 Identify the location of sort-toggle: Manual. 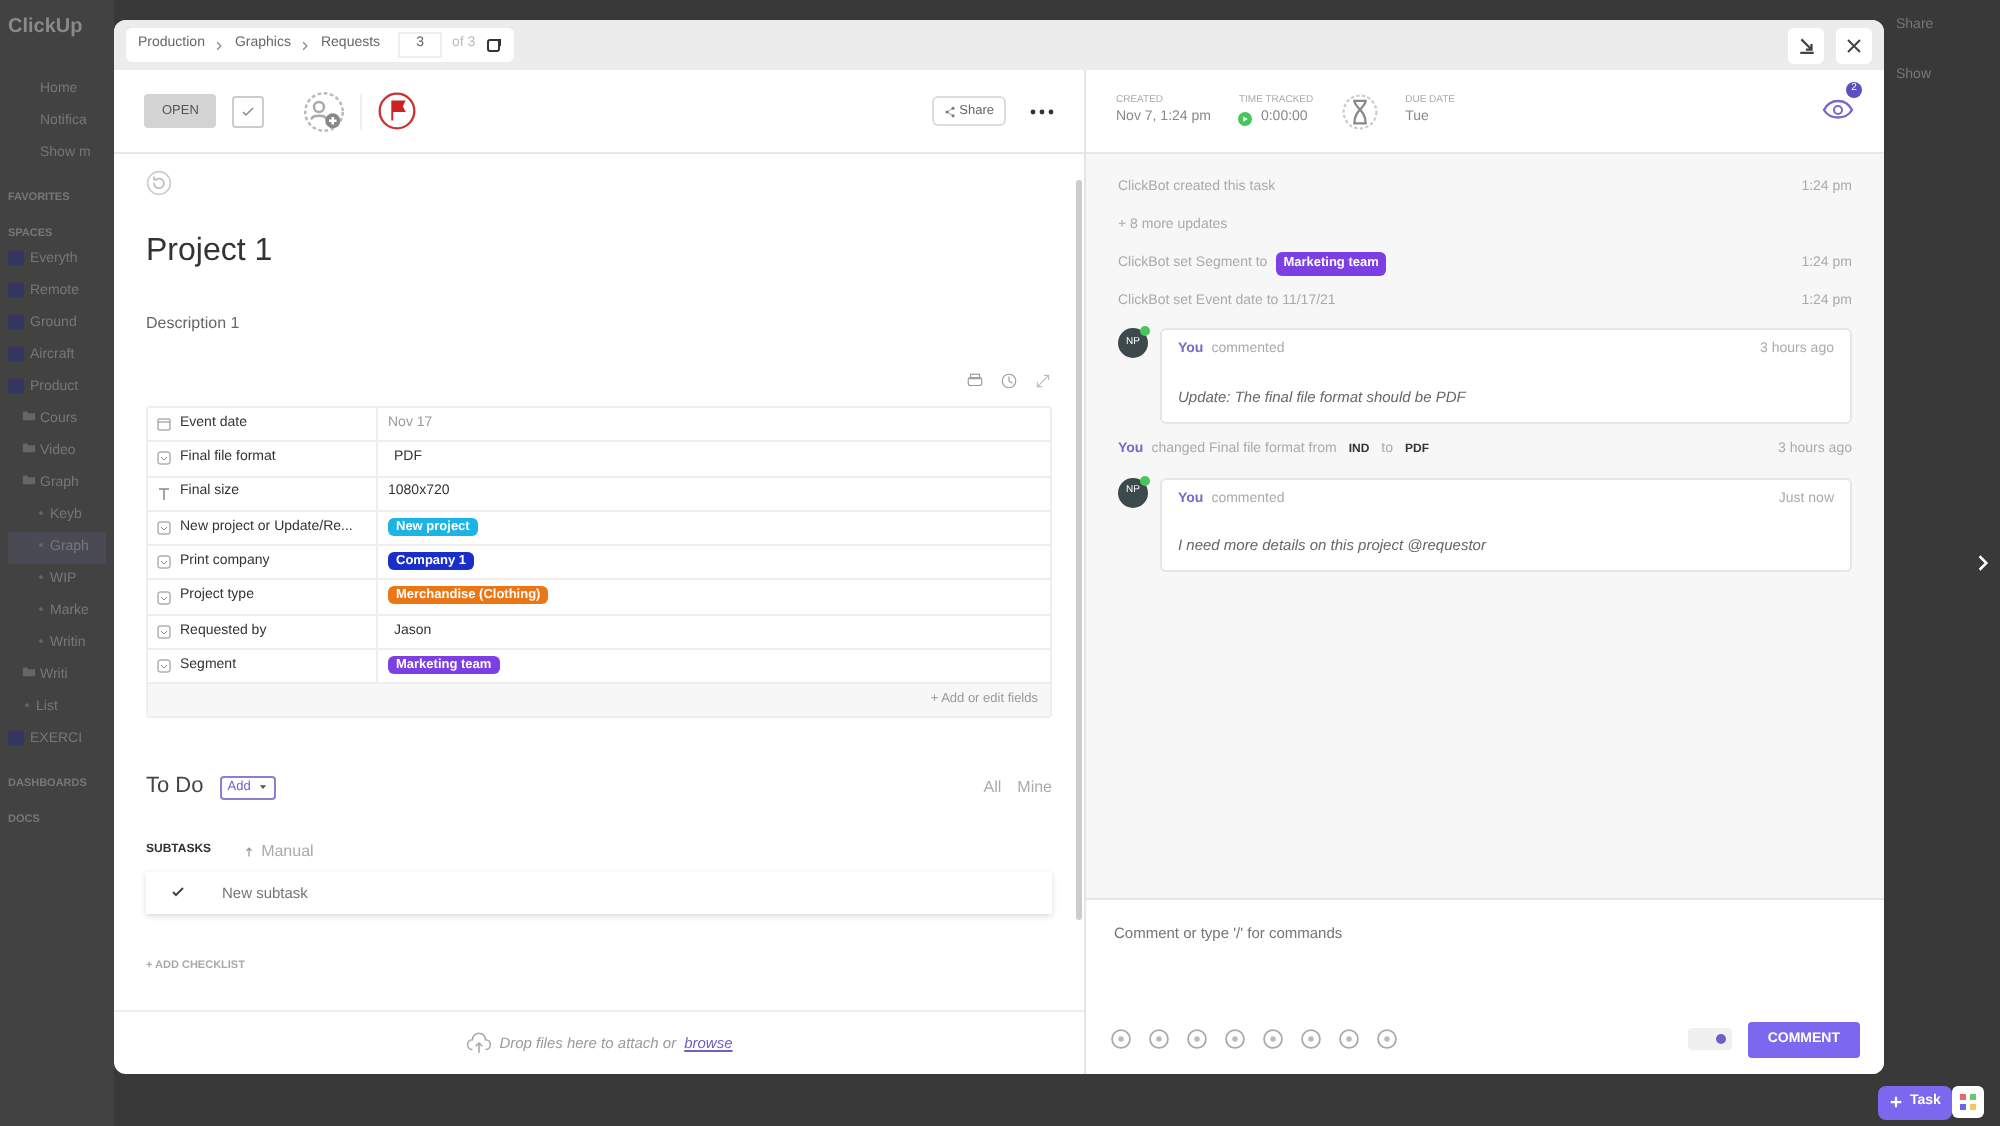
(278, 851).